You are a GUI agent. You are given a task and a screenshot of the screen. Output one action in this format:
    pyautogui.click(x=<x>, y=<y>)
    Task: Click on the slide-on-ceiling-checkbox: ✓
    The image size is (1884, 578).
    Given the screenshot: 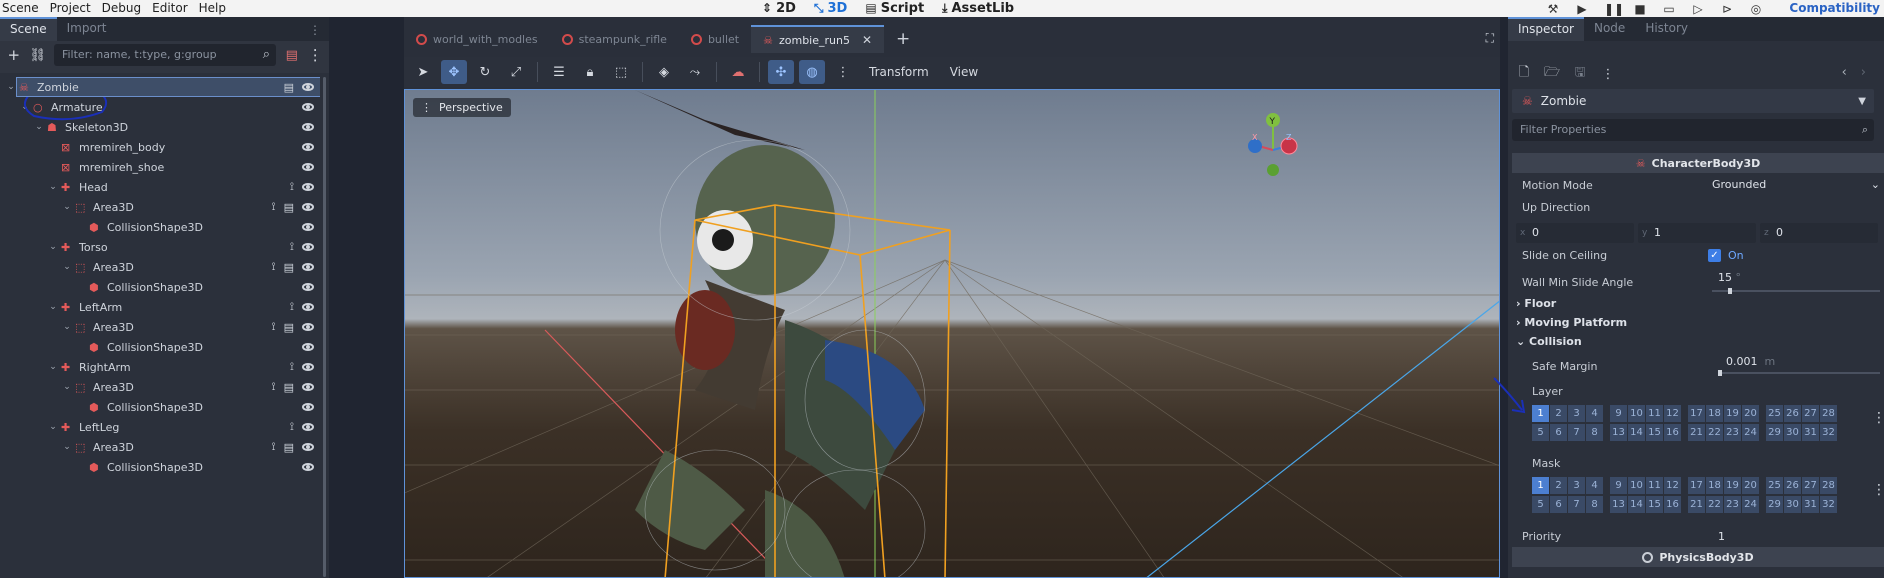 What is the action you would take?
    pyautogui.click(x=1714, y=255)
    